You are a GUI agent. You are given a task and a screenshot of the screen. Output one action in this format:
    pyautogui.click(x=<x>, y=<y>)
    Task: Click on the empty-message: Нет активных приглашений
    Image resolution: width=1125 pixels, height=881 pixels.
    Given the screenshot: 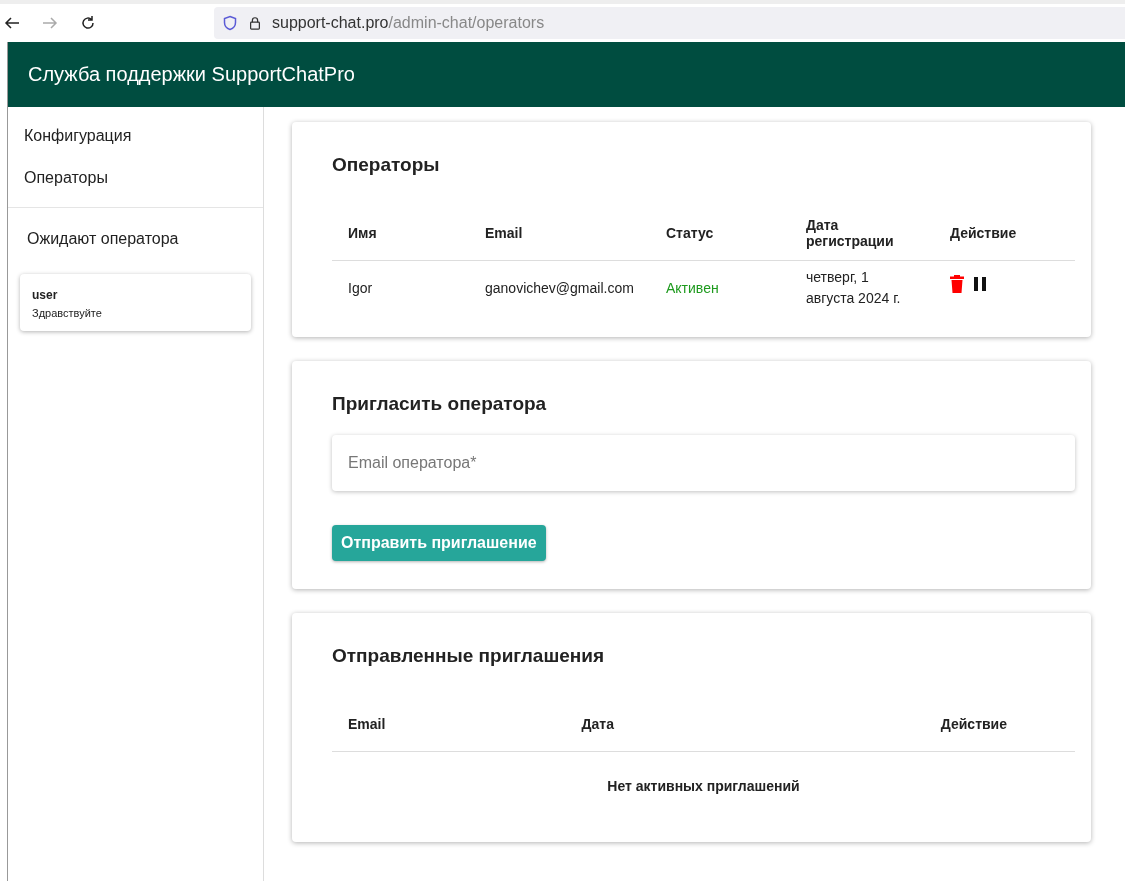 What is the action you would take?
    pyautogui.click(x=703, y=786)
    